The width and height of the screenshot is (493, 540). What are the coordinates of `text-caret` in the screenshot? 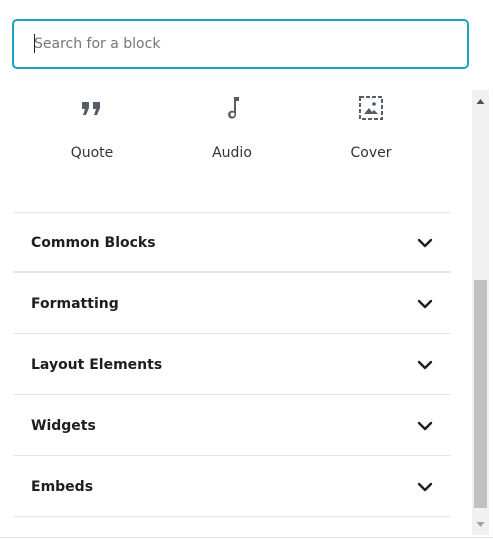 It's located at (34, 43).